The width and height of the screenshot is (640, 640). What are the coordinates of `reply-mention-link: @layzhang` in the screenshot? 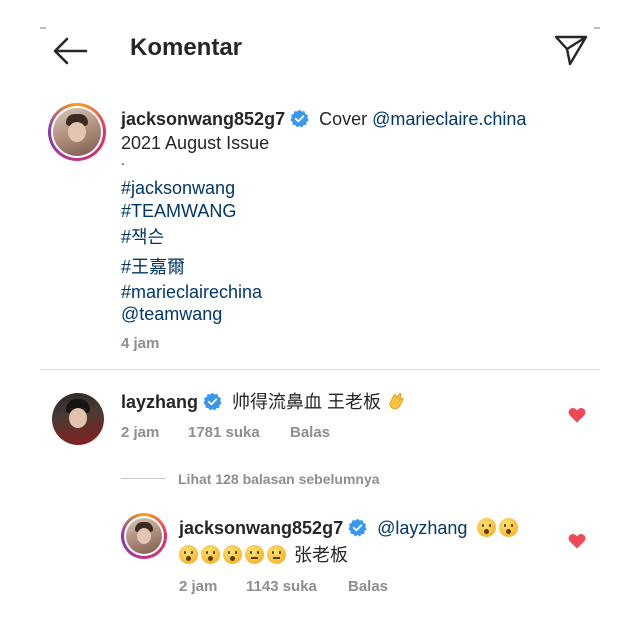 It's located at (422, 528).